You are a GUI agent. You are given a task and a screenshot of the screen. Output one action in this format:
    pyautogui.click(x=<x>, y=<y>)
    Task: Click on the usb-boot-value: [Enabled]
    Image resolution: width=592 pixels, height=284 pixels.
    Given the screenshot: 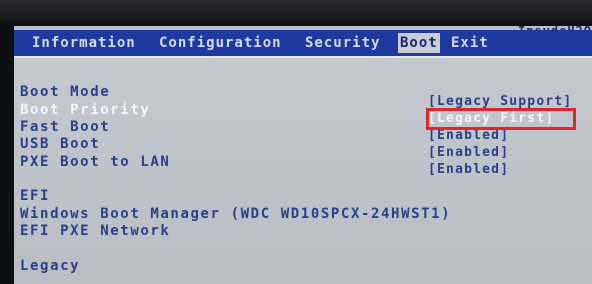 What is the action you would take?
    pyautogui.click(x=468, y=152)
    